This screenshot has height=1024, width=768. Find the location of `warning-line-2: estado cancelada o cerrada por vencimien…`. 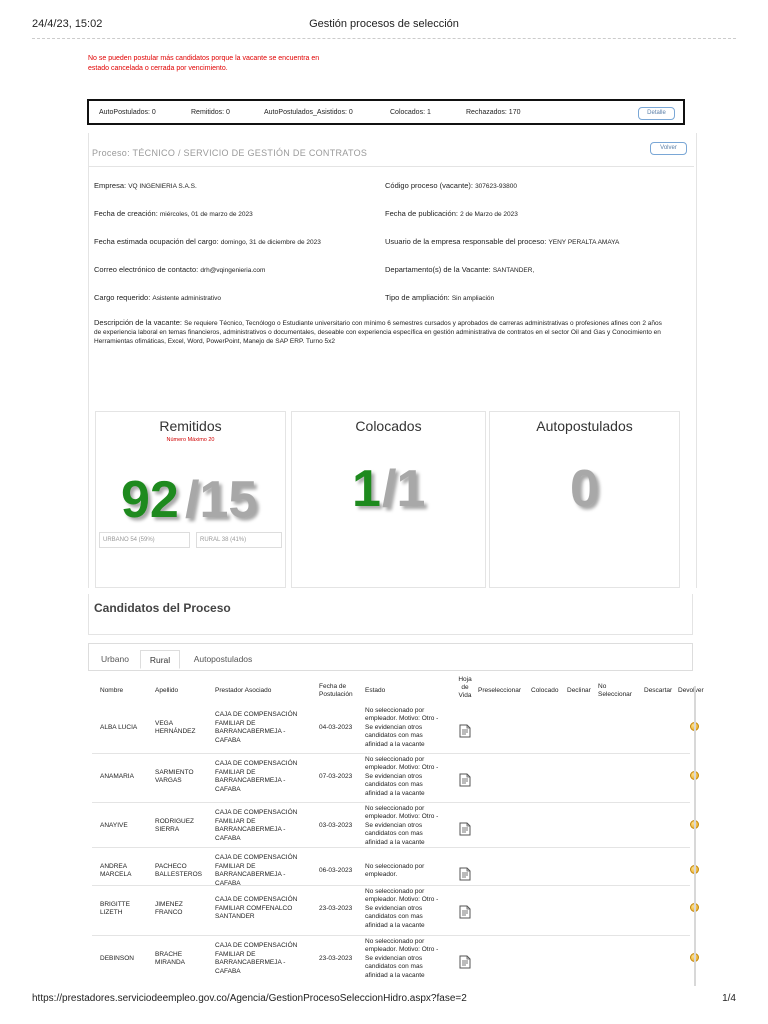

warning-line-2: estado cancelada o cerrada por vencimien… is located at coordinates (158, 68).